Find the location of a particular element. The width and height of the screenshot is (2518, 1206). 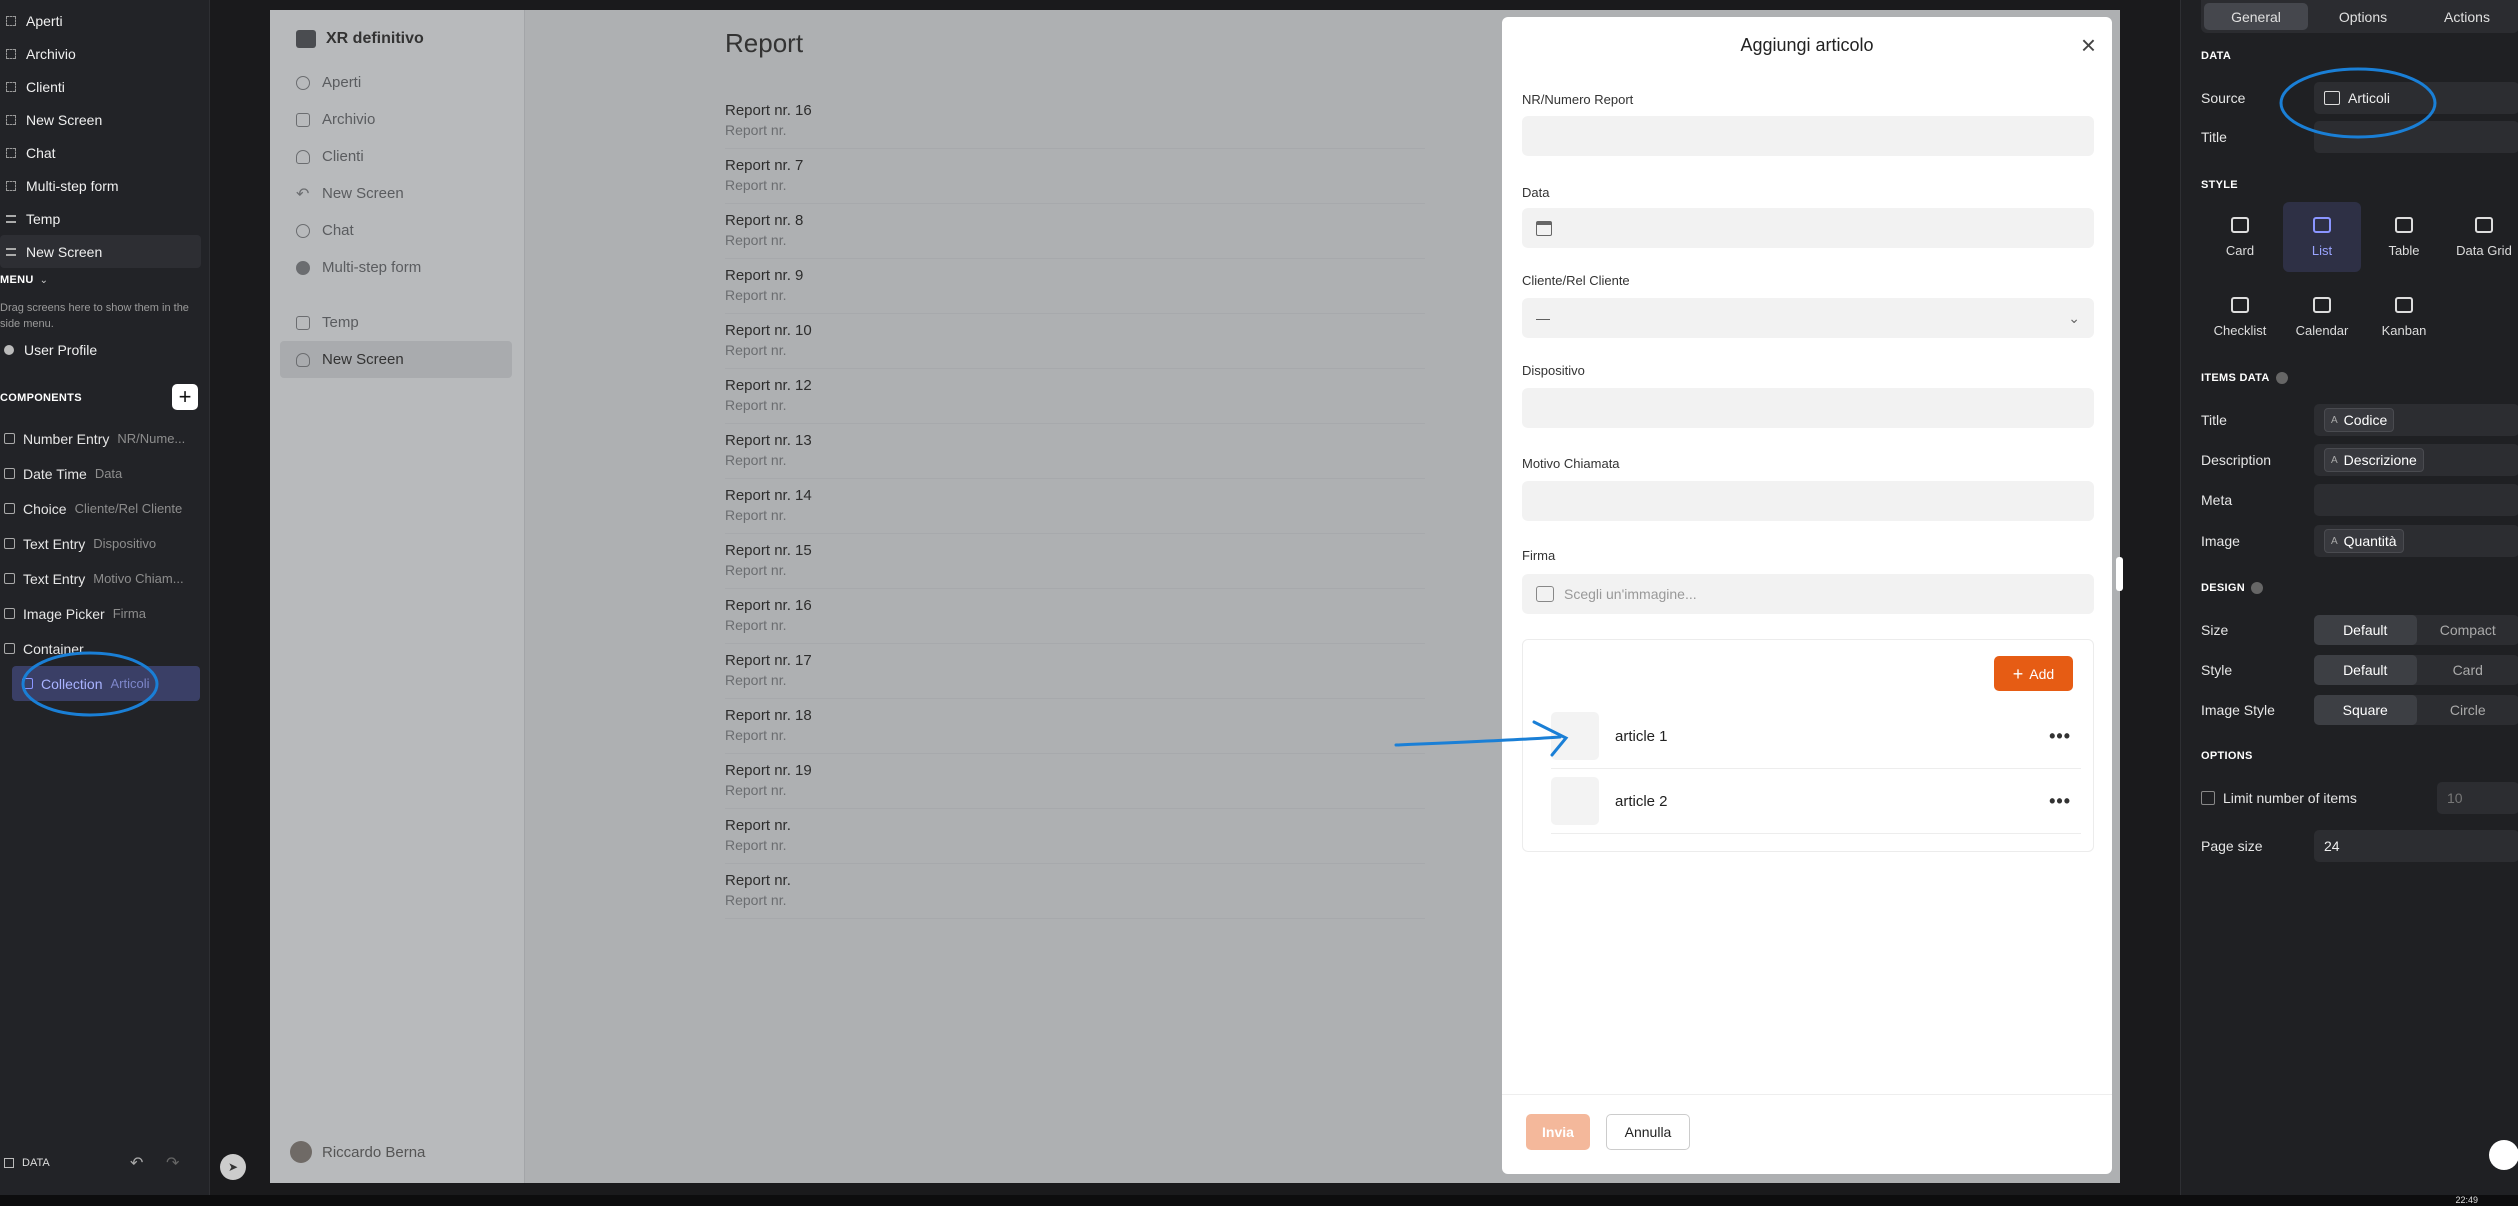

component-choice: Choice Cliente/Rel Cliente is located at coordinates (105, 508).